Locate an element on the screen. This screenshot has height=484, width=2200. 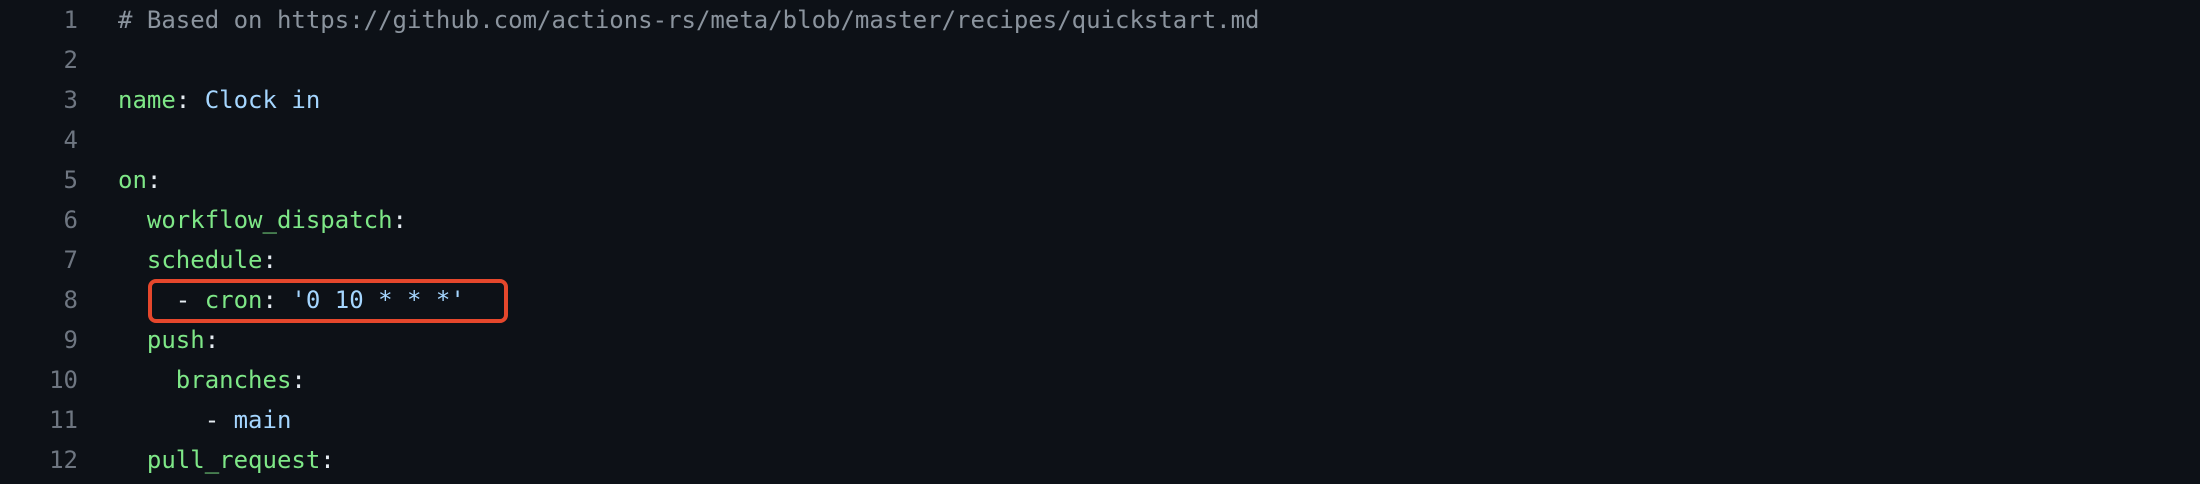
line-number: 9 is located at coordinates (39, 340).